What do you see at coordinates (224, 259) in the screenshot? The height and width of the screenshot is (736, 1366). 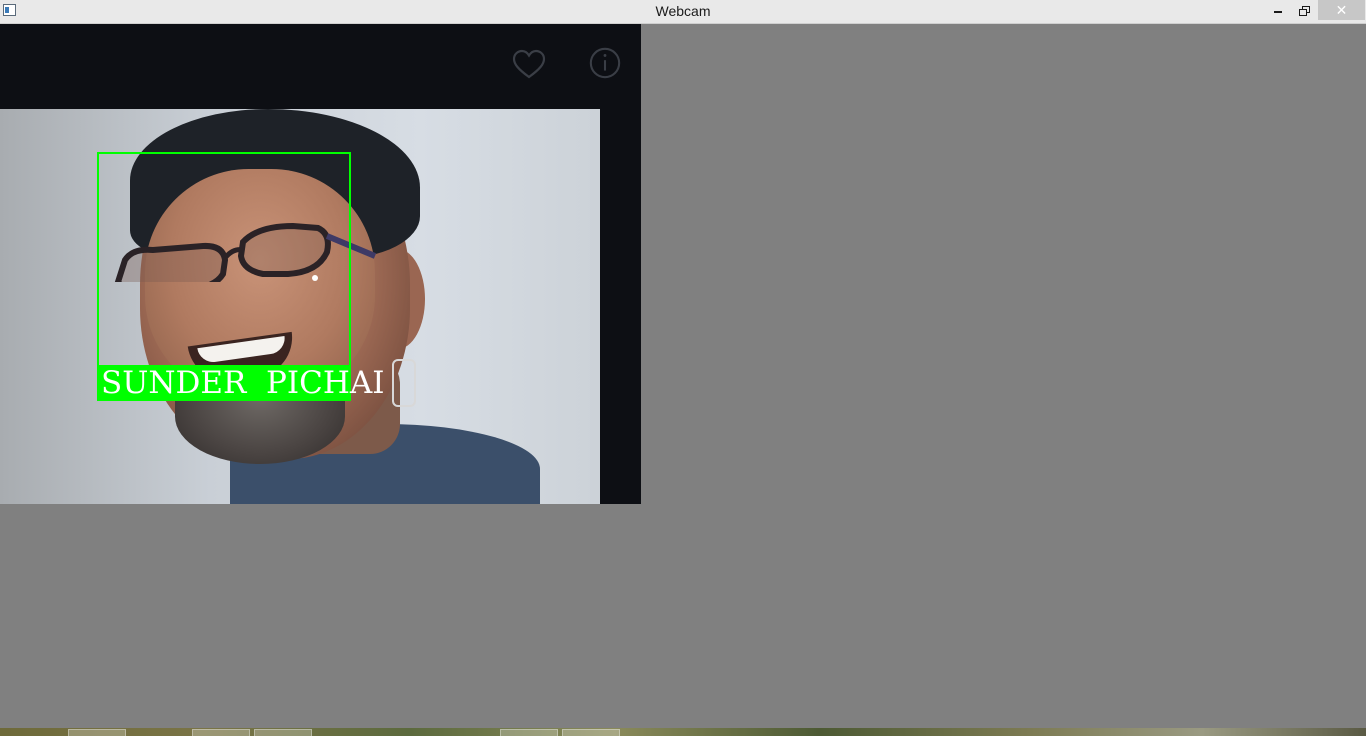 I see `face-detection-box` at bounding box center [224, 259].